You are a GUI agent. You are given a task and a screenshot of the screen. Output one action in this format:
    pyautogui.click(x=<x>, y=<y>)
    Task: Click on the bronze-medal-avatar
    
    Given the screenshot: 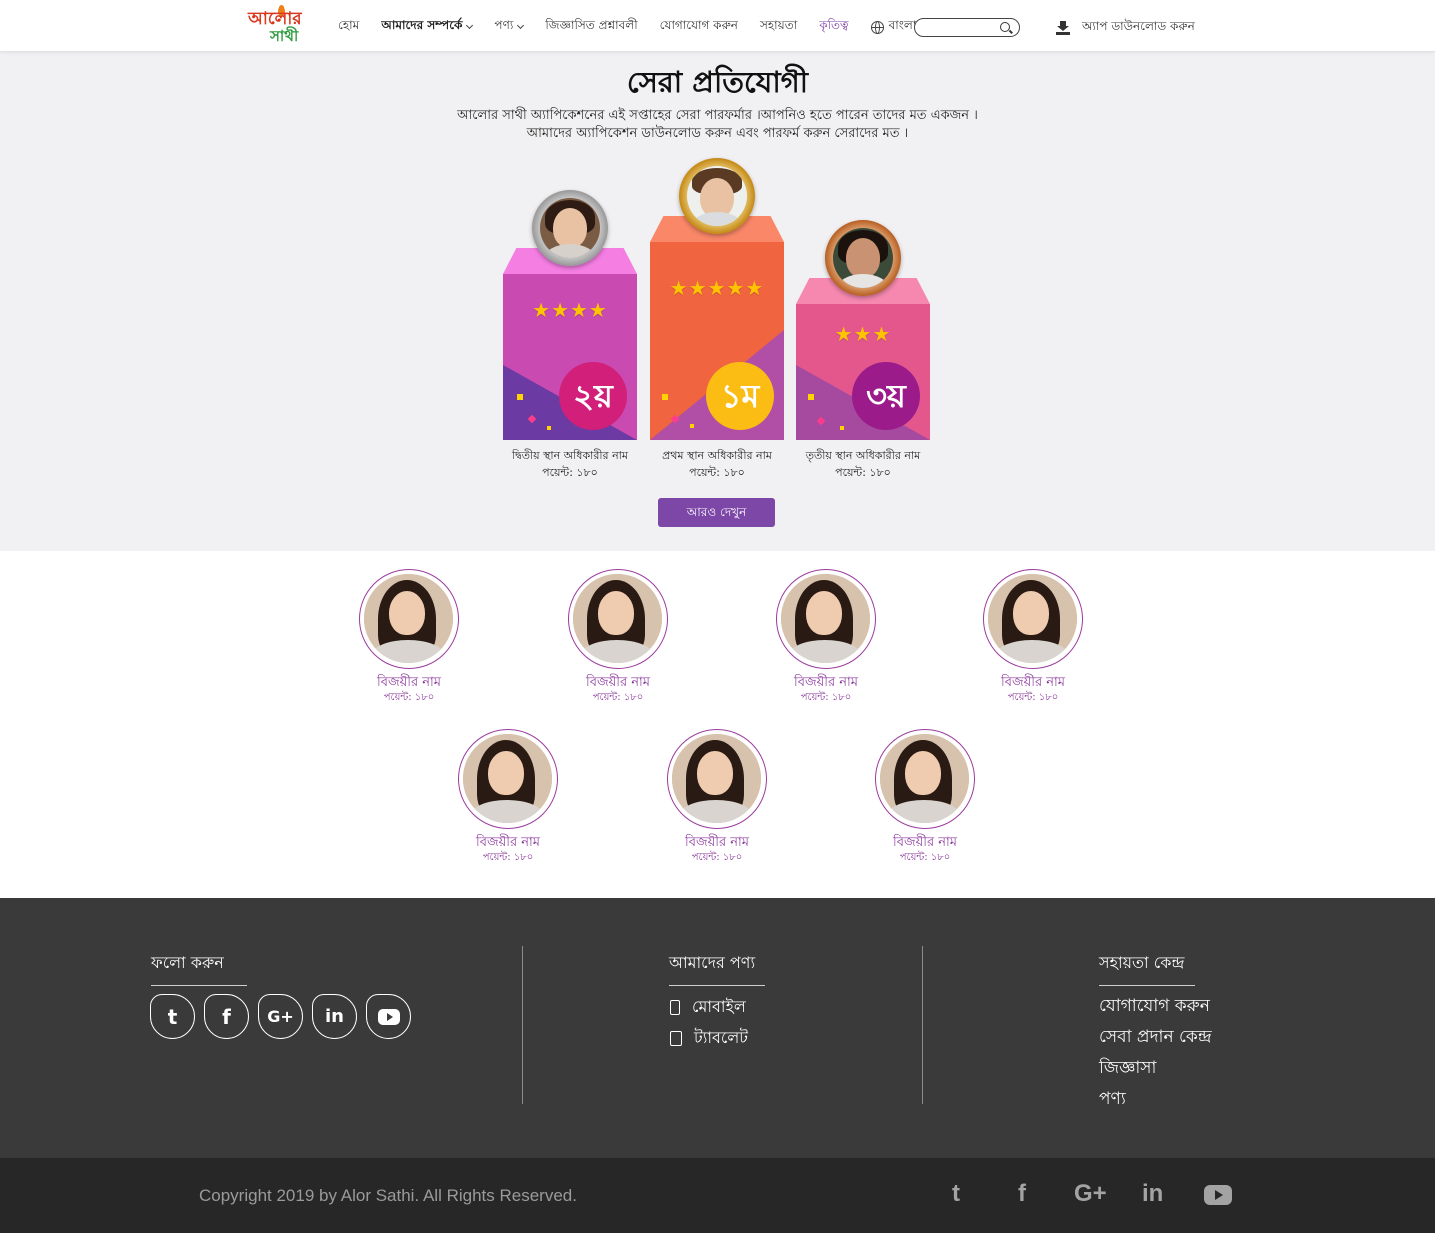 What is the action you would take?
    pyautogui.click(x=863, y=258)
    